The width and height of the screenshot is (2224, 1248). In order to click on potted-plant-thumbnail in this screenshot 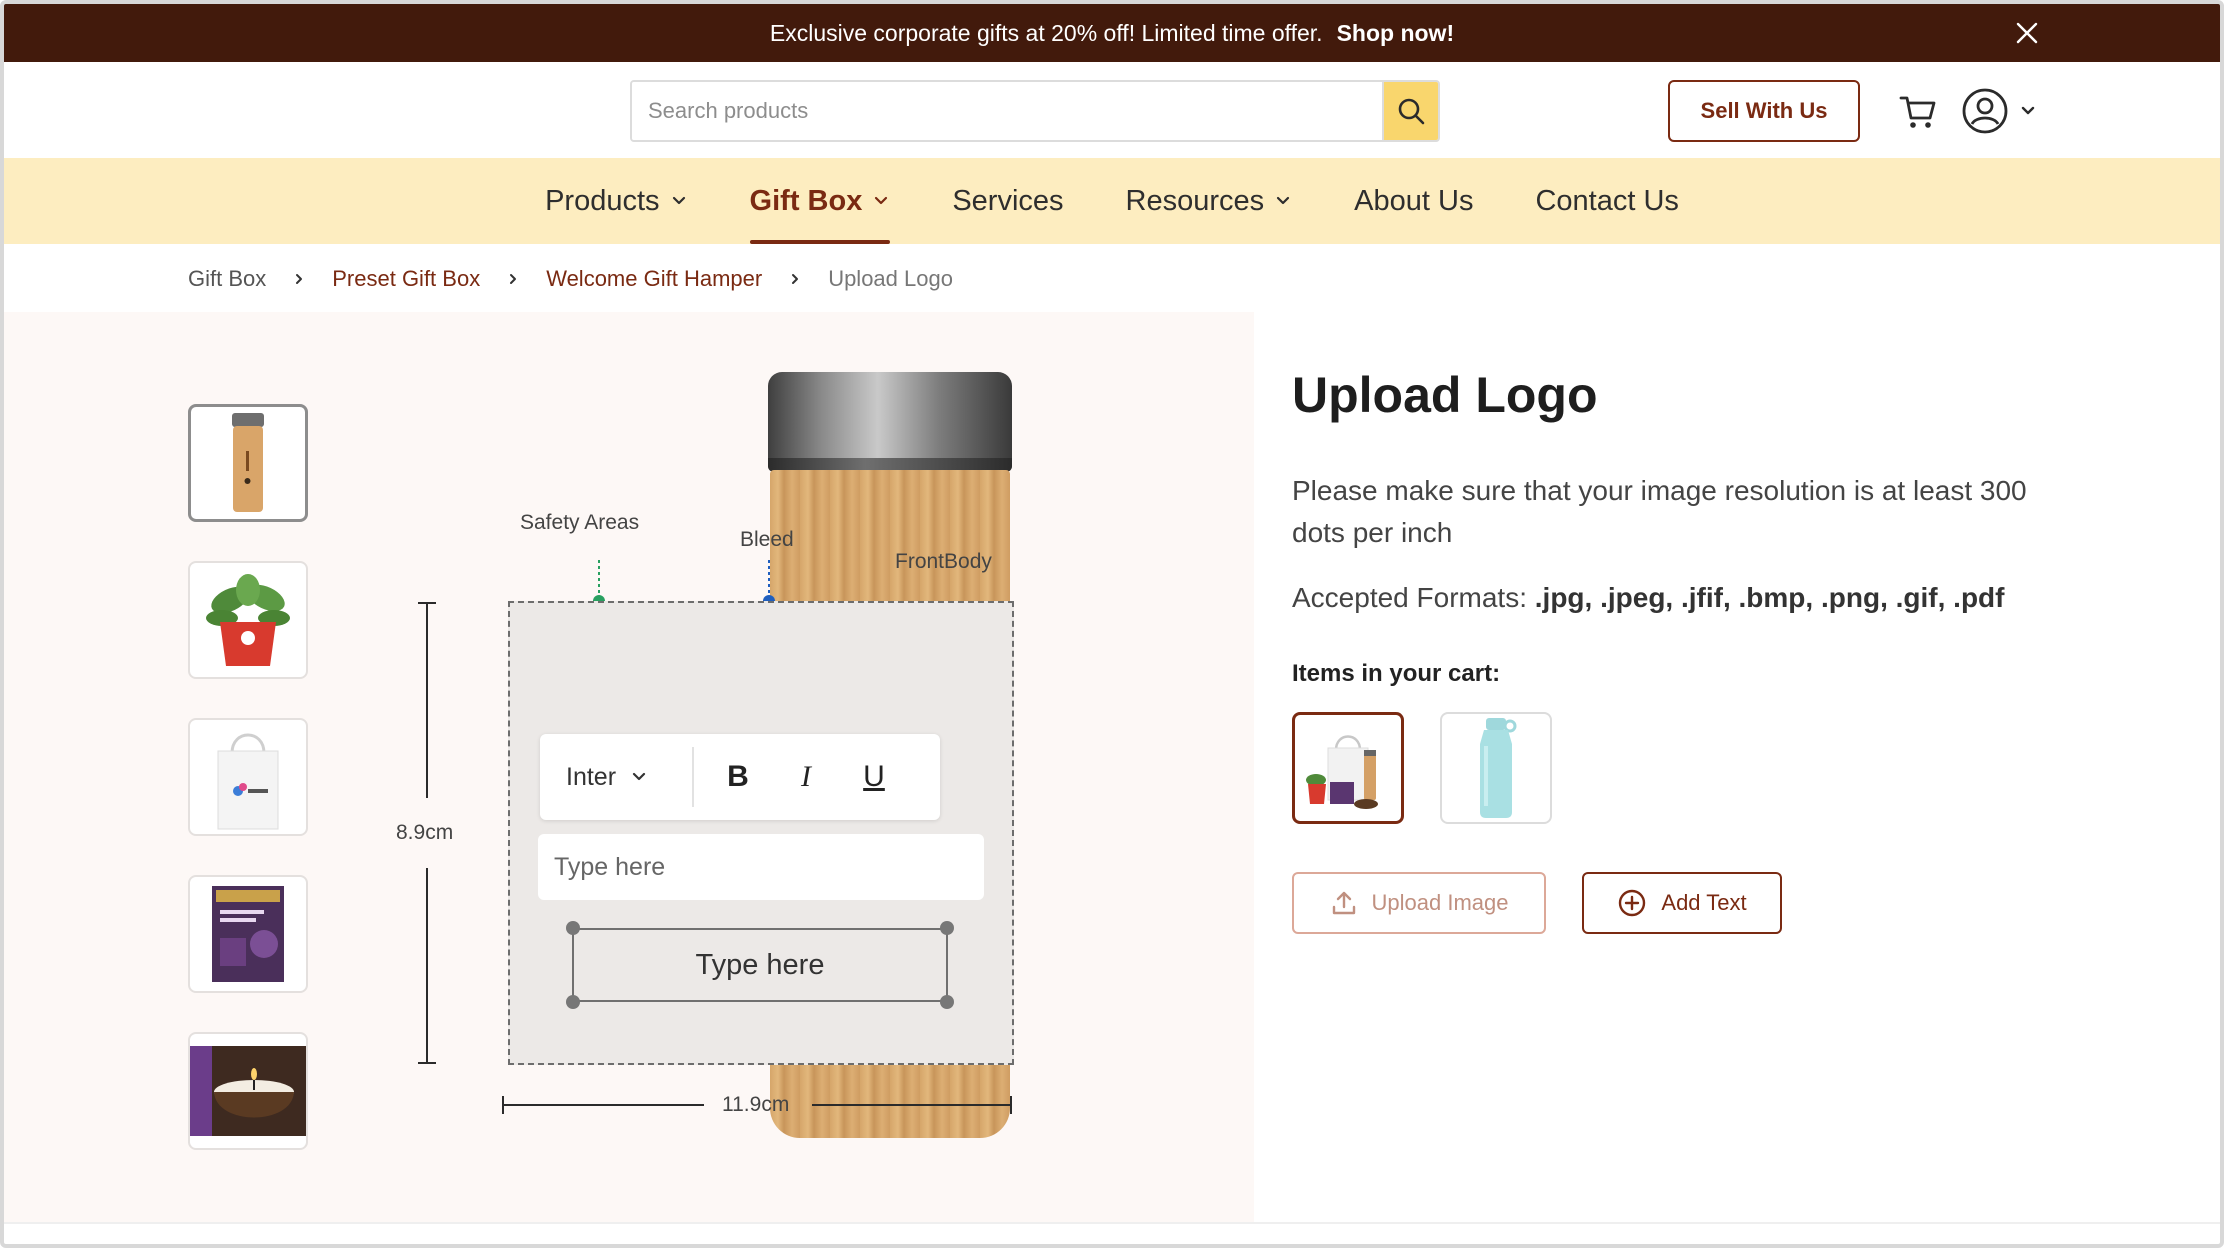, I will do `click(248, 620)`.